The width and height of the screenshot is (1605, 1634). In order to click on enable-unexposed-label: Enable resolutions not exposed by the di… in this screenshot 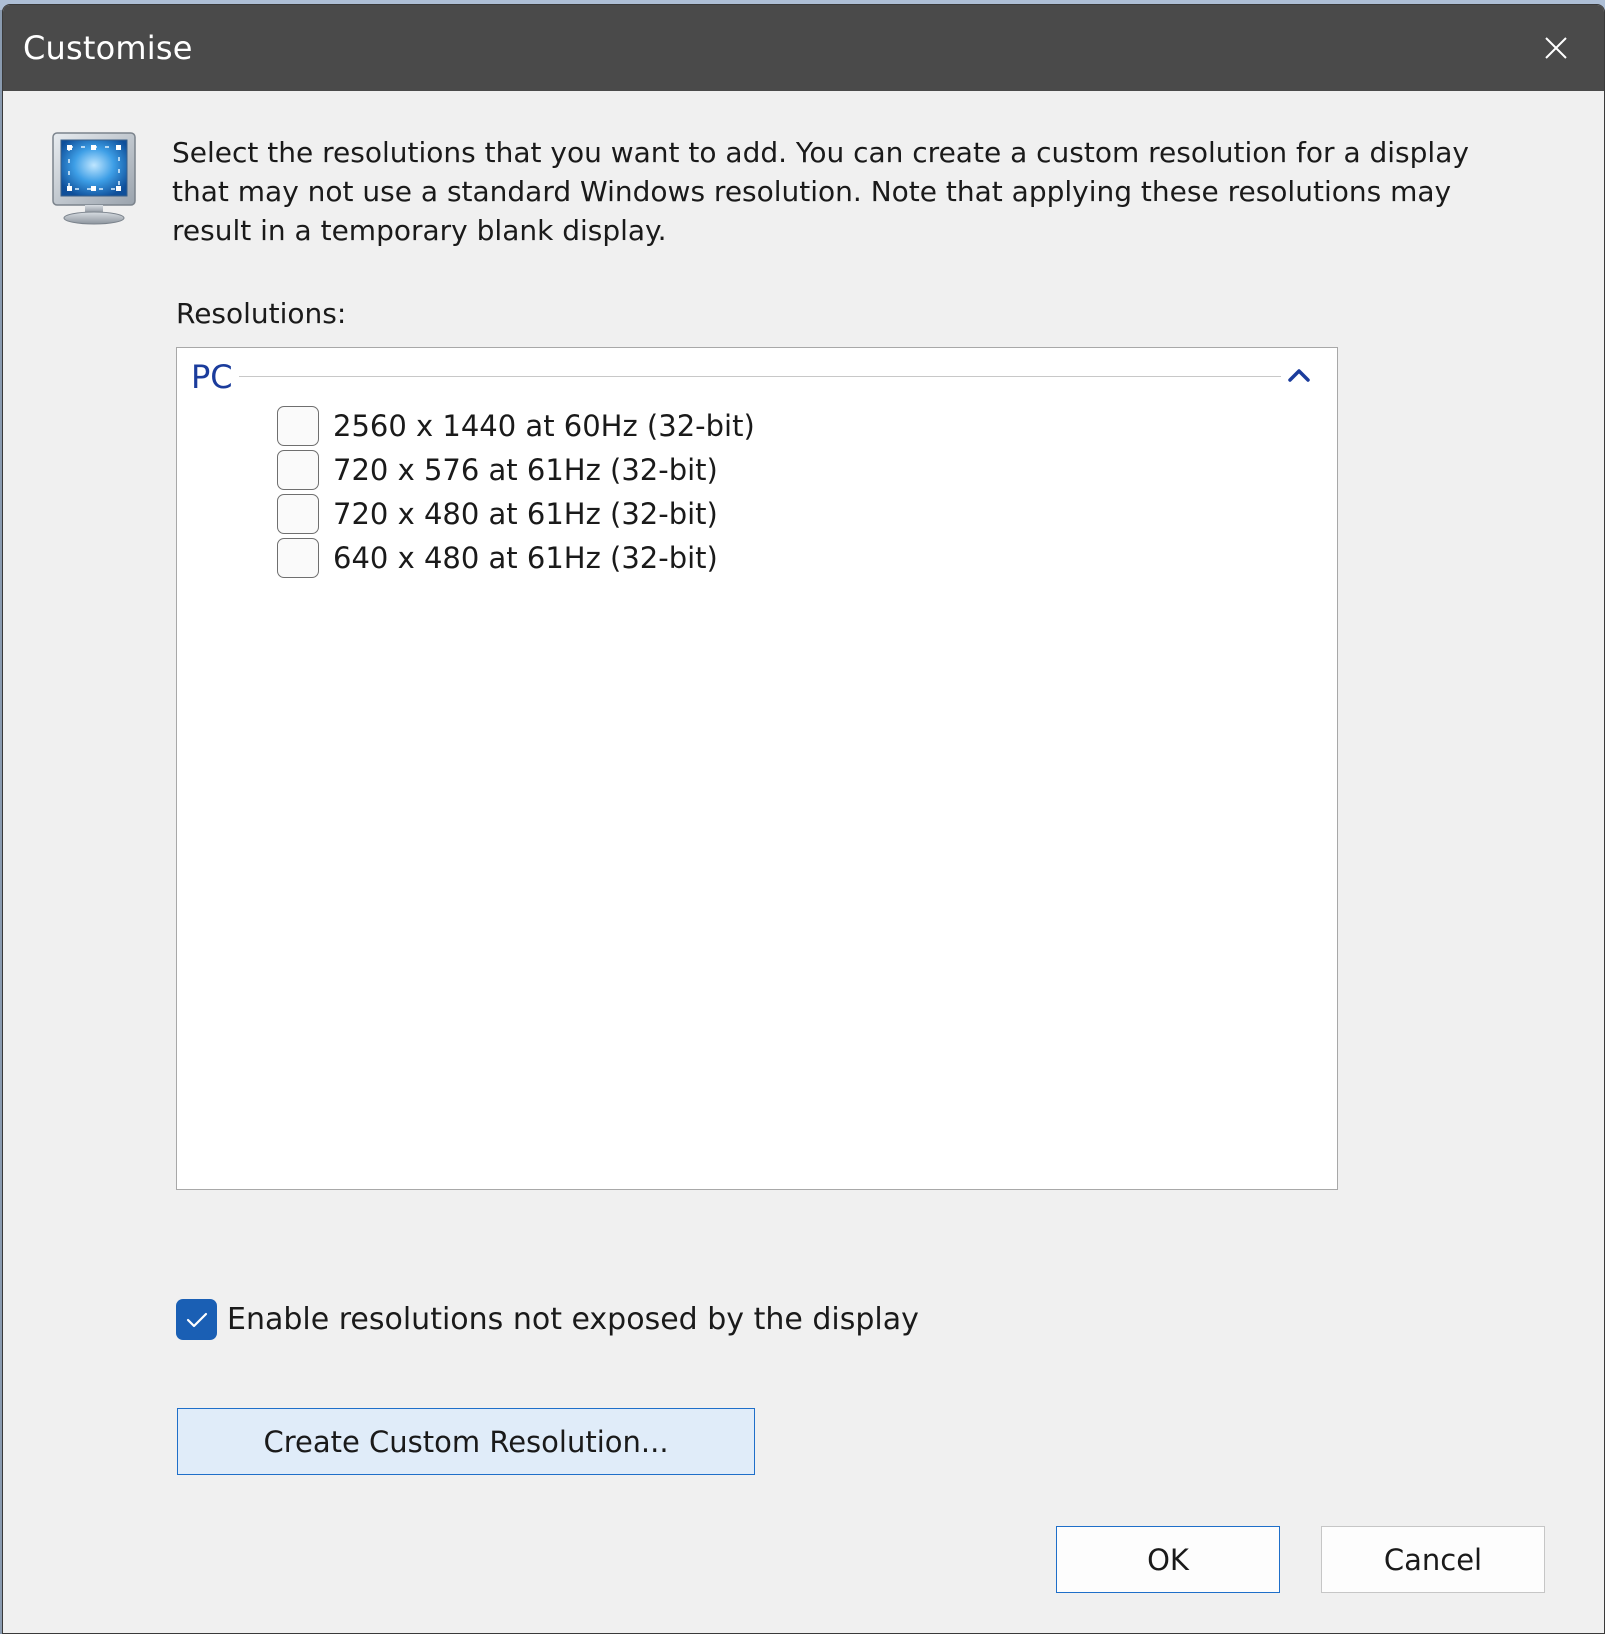, I will do `click(573, 1319)`.